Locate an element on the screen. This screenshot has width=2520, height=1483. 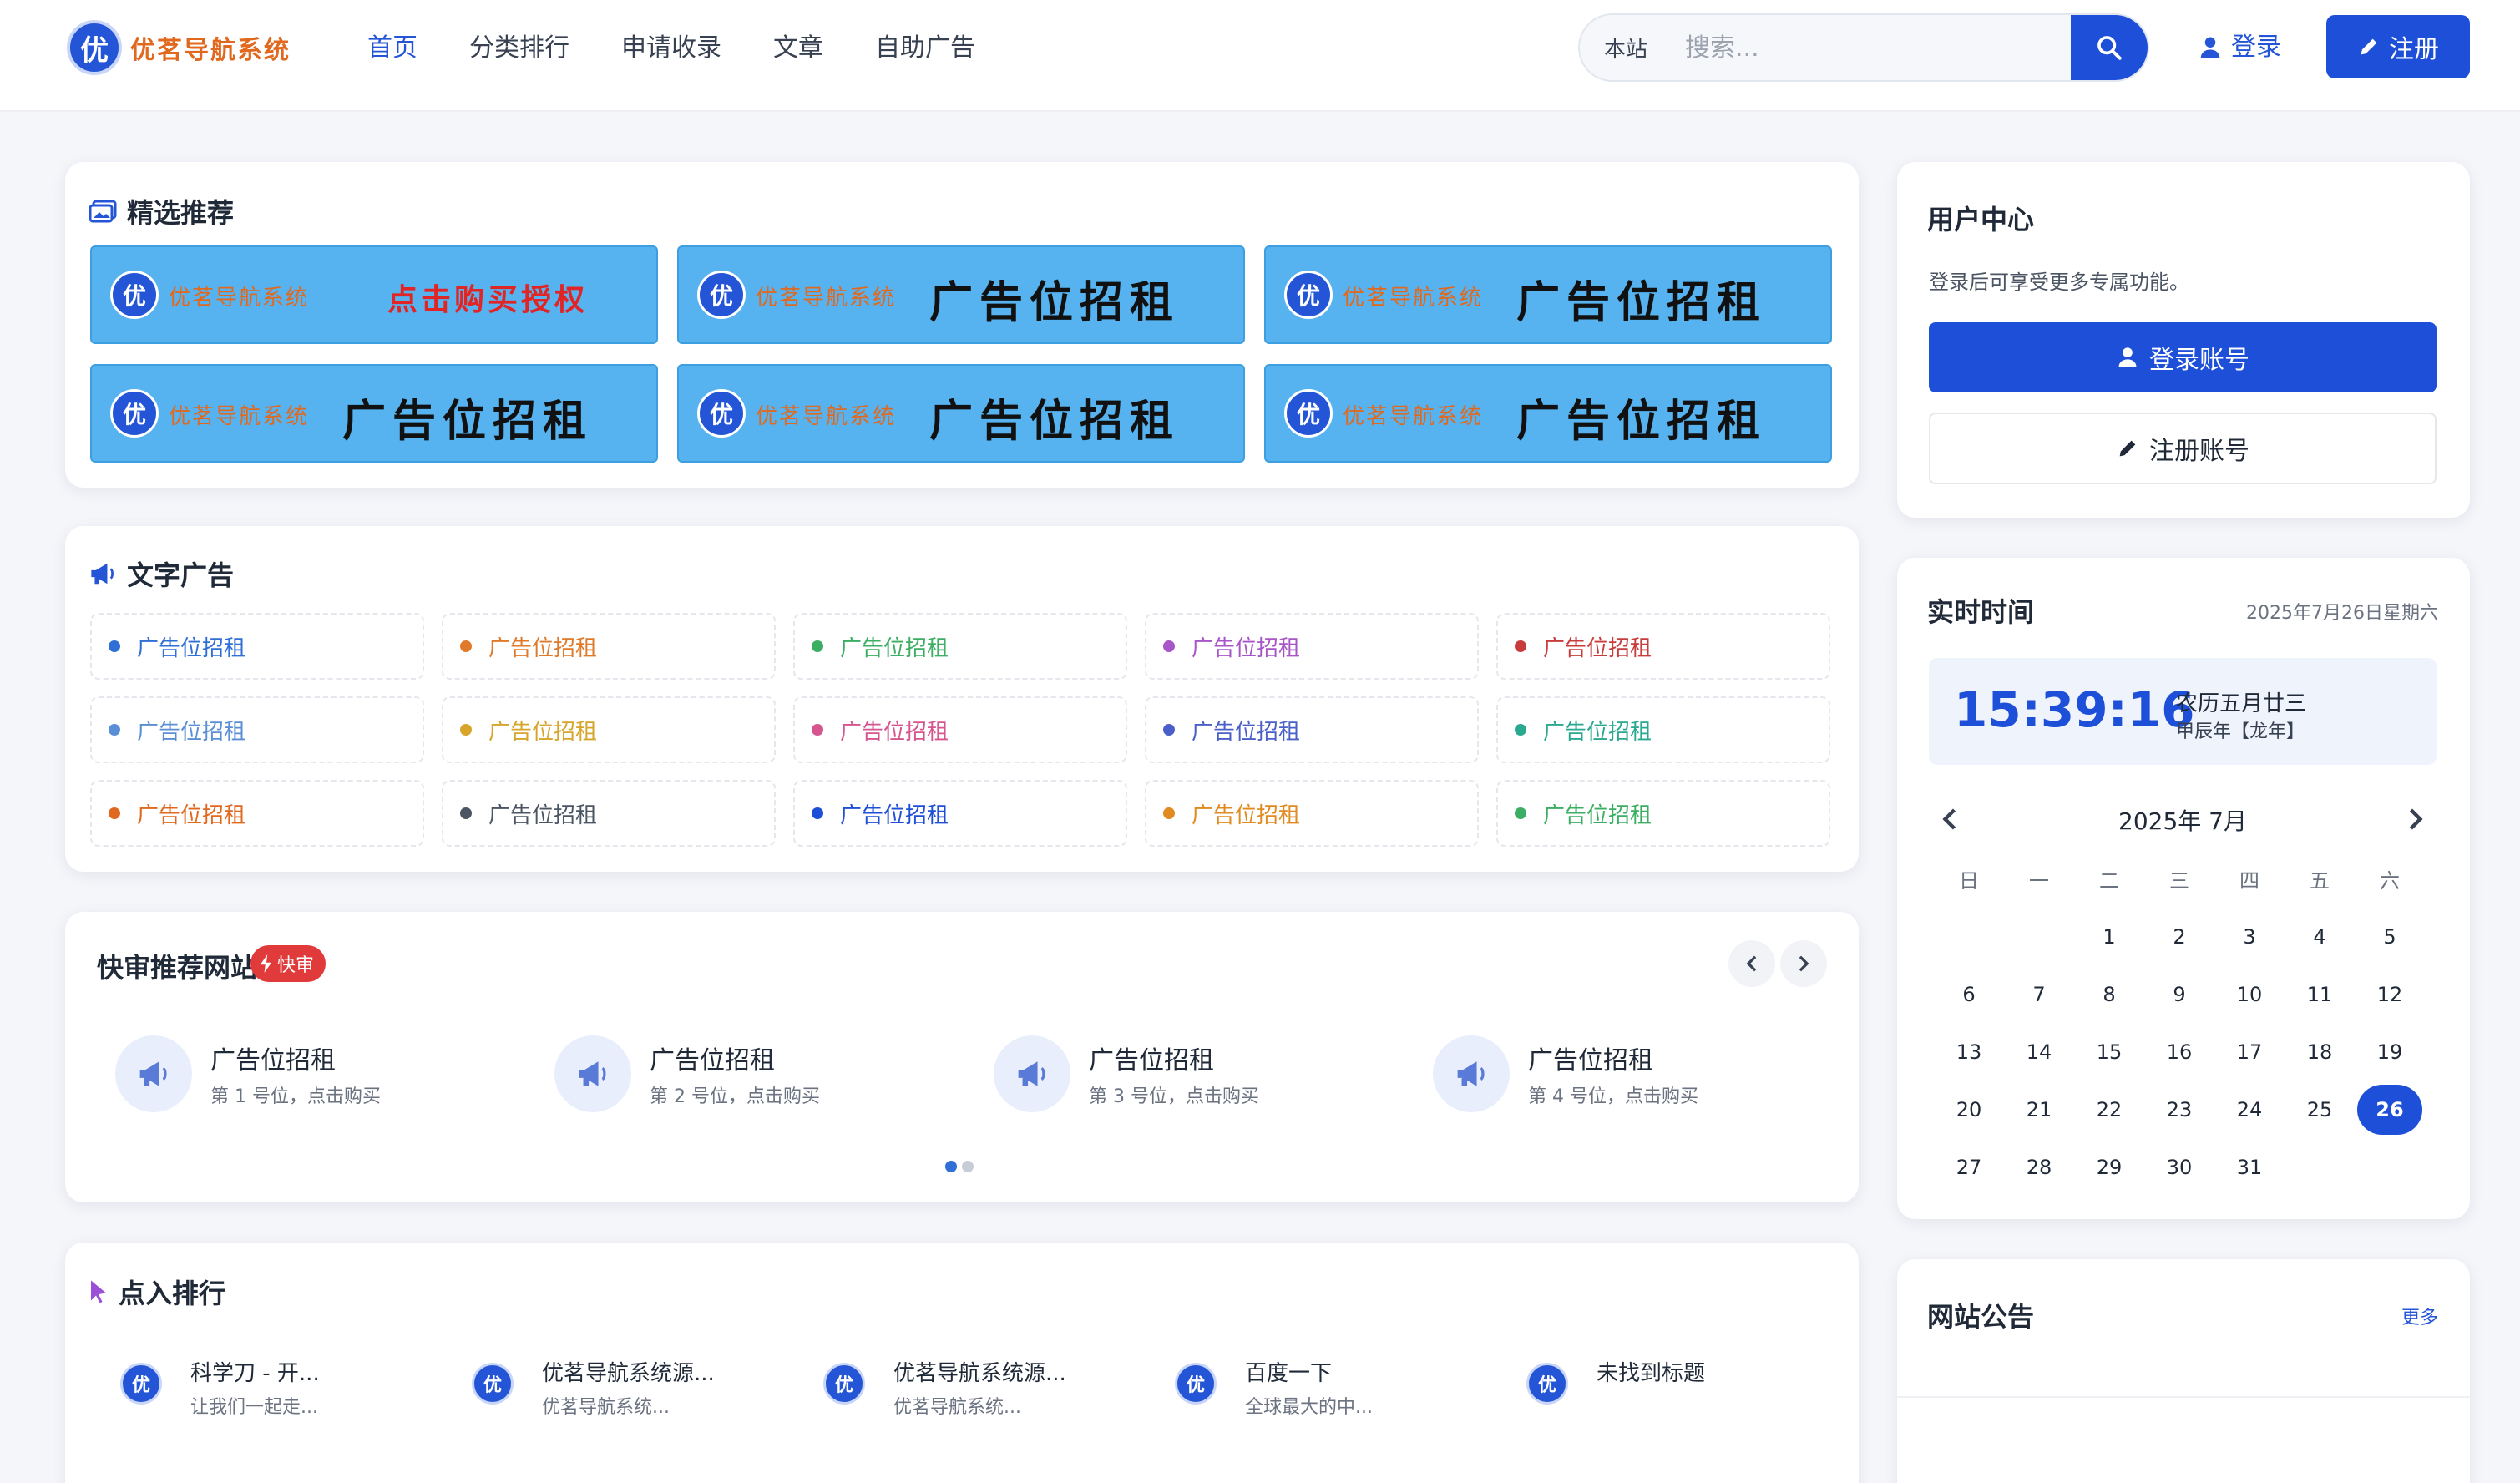
nav-articles: 文章 is located at coordinates (798, 49).